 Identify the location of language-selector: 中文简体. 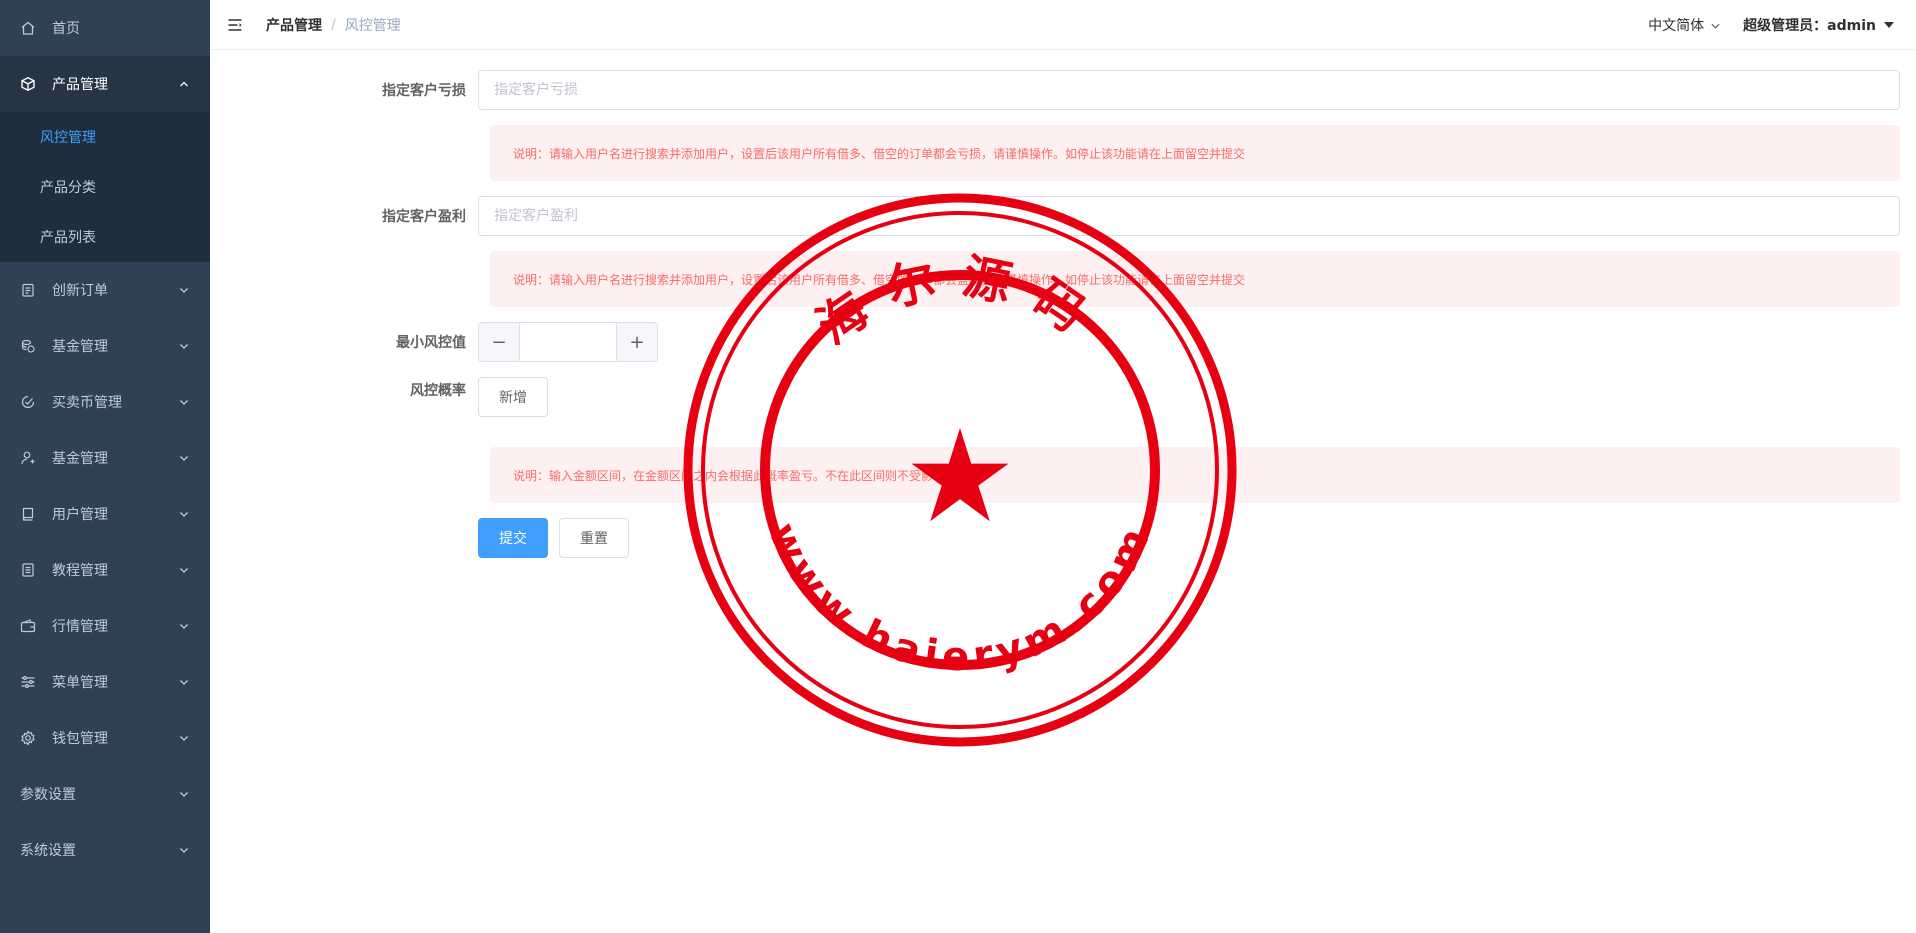
(1684, 25).